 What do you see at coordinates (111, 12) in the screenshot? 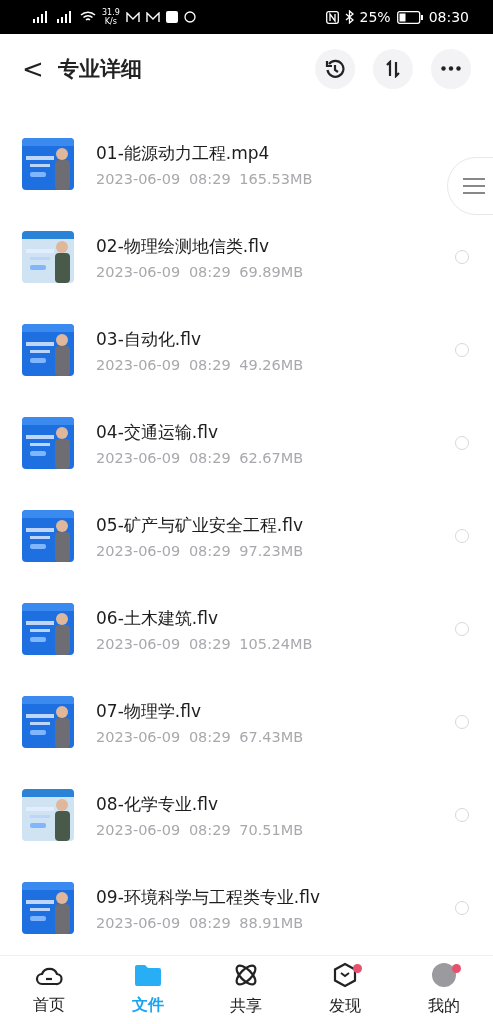
I see `speed-value: 31.9` at bounding box center [111, 12].